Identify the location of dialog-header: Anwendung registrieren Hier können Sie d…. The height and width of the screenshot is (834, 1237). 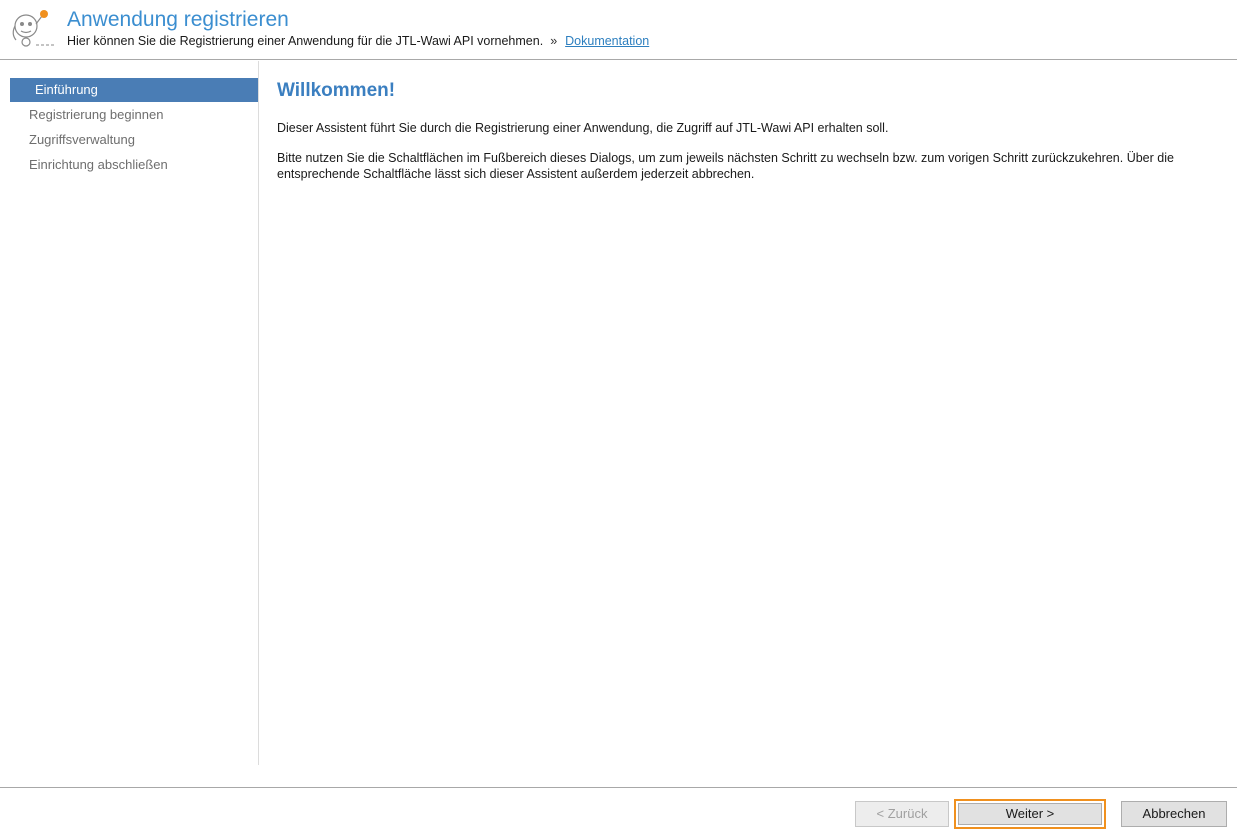
(618, 30).